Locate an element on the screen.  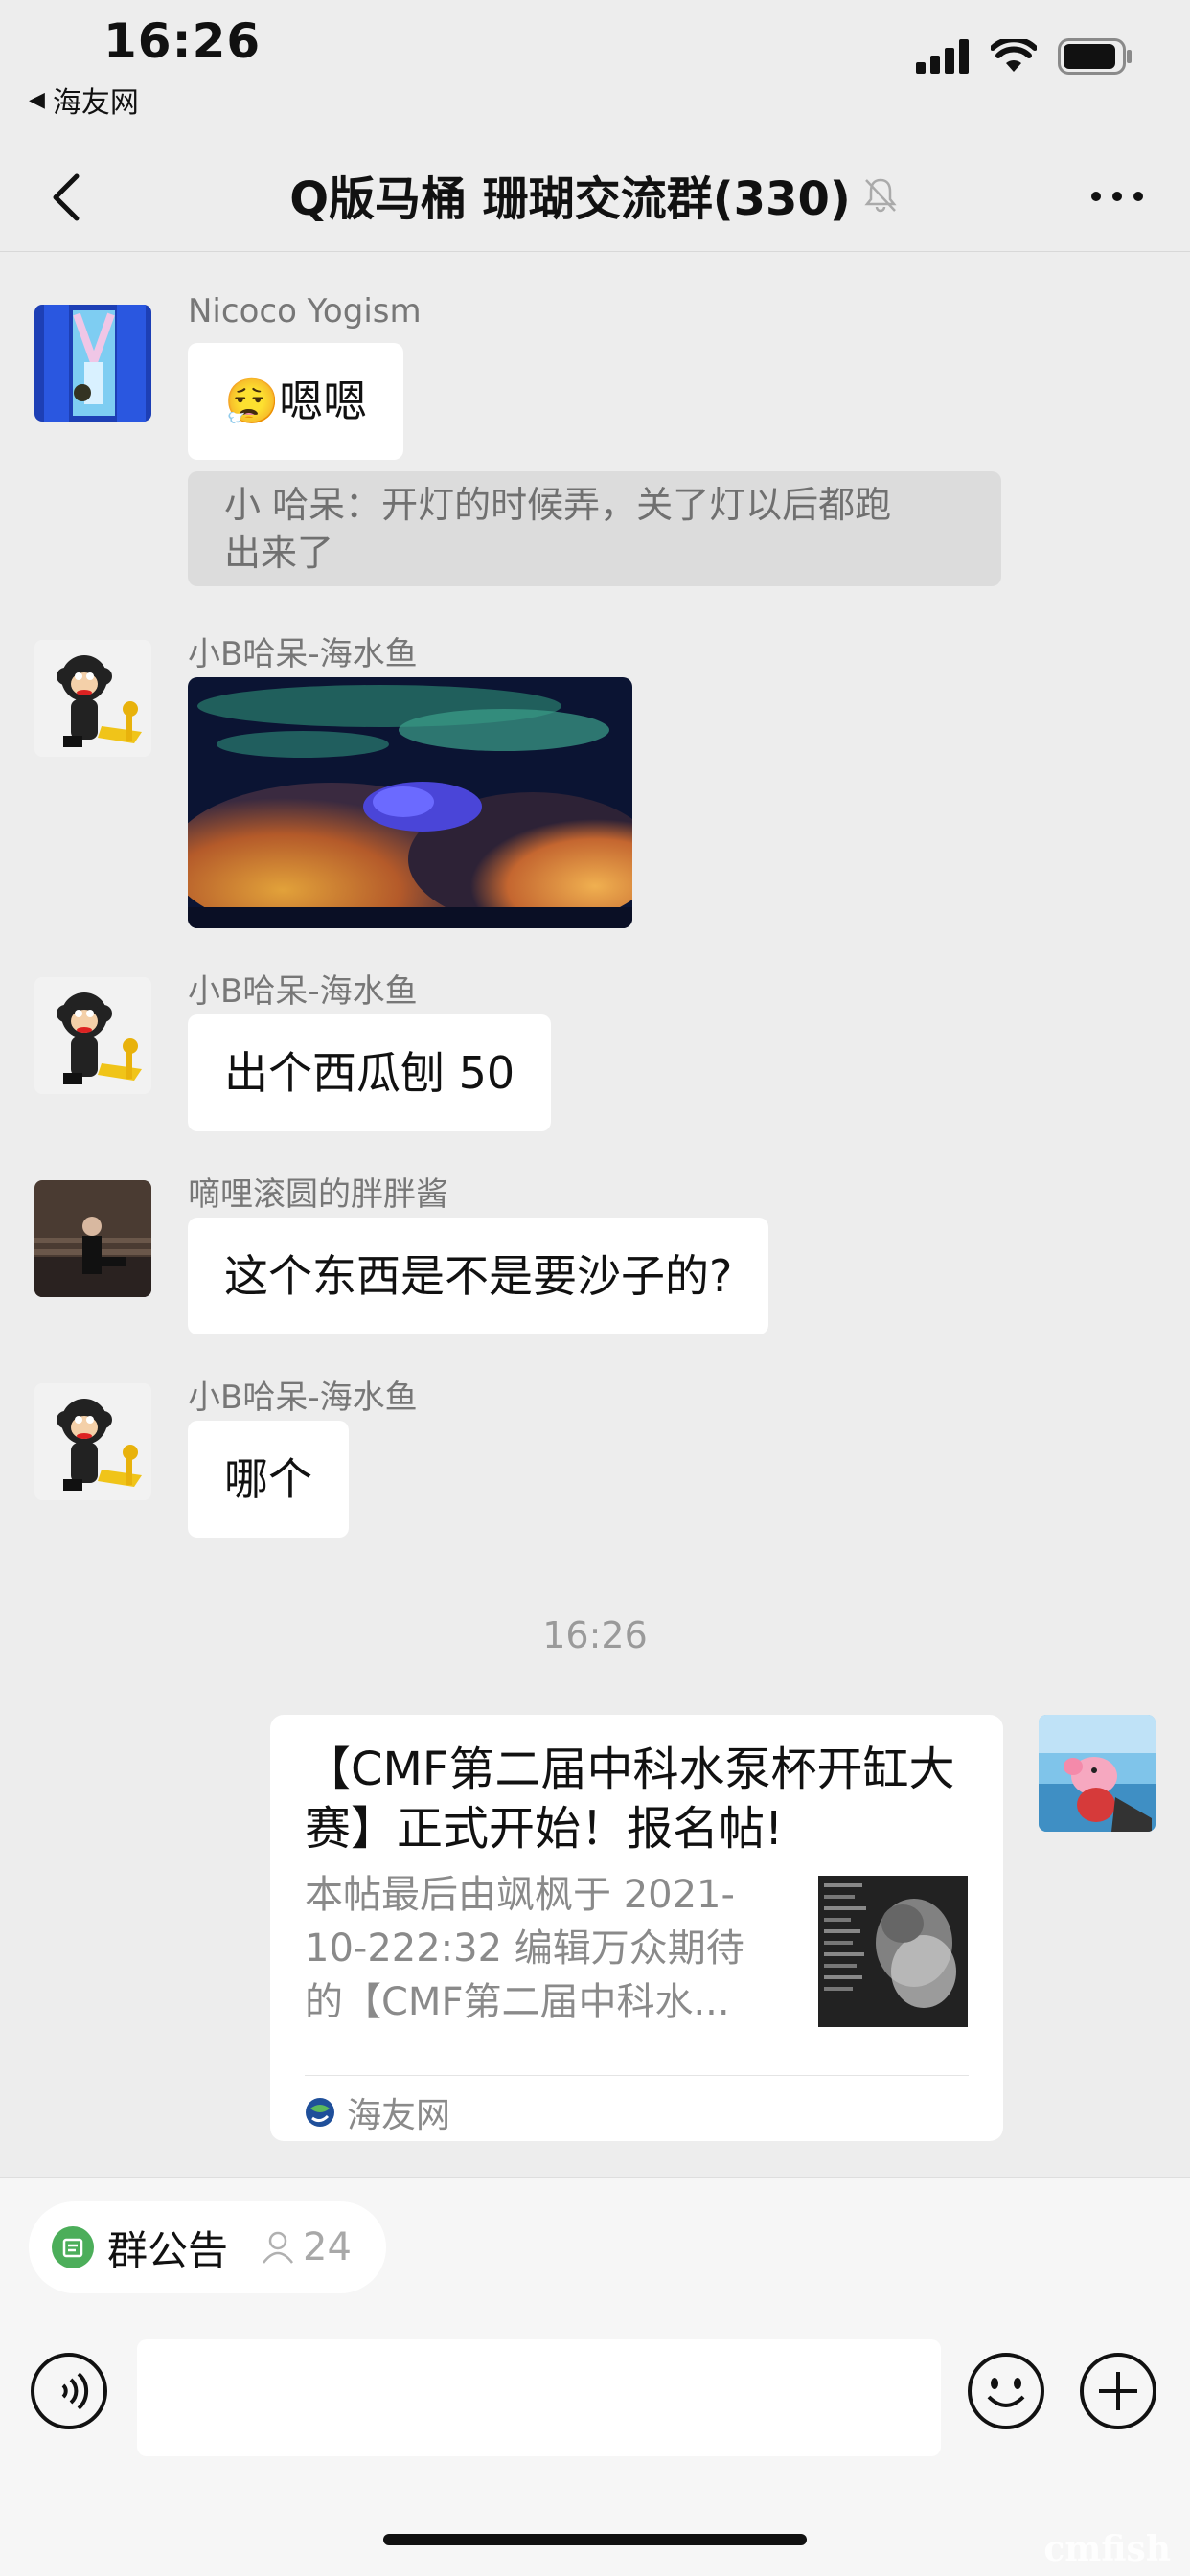
link-card-divider is located at coordinates (637, 2075).